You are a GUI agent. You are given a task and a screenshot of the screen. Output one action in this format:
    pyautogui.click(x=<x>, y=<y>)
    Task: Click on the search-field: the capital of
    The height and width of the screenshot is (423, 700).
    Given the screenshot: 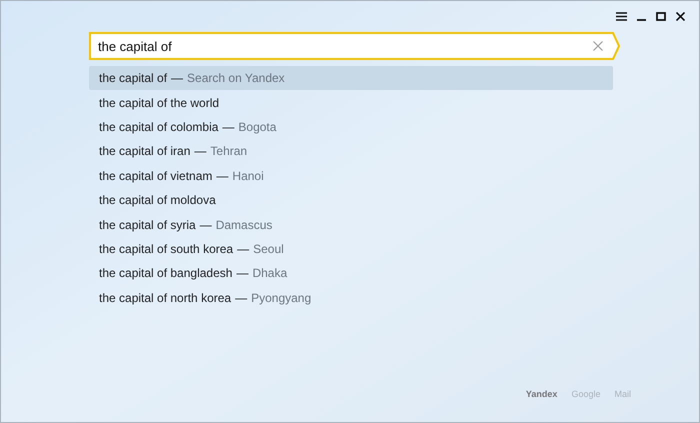 What is the action you would take?
    pyautogui.click(x=354, y=46)
    